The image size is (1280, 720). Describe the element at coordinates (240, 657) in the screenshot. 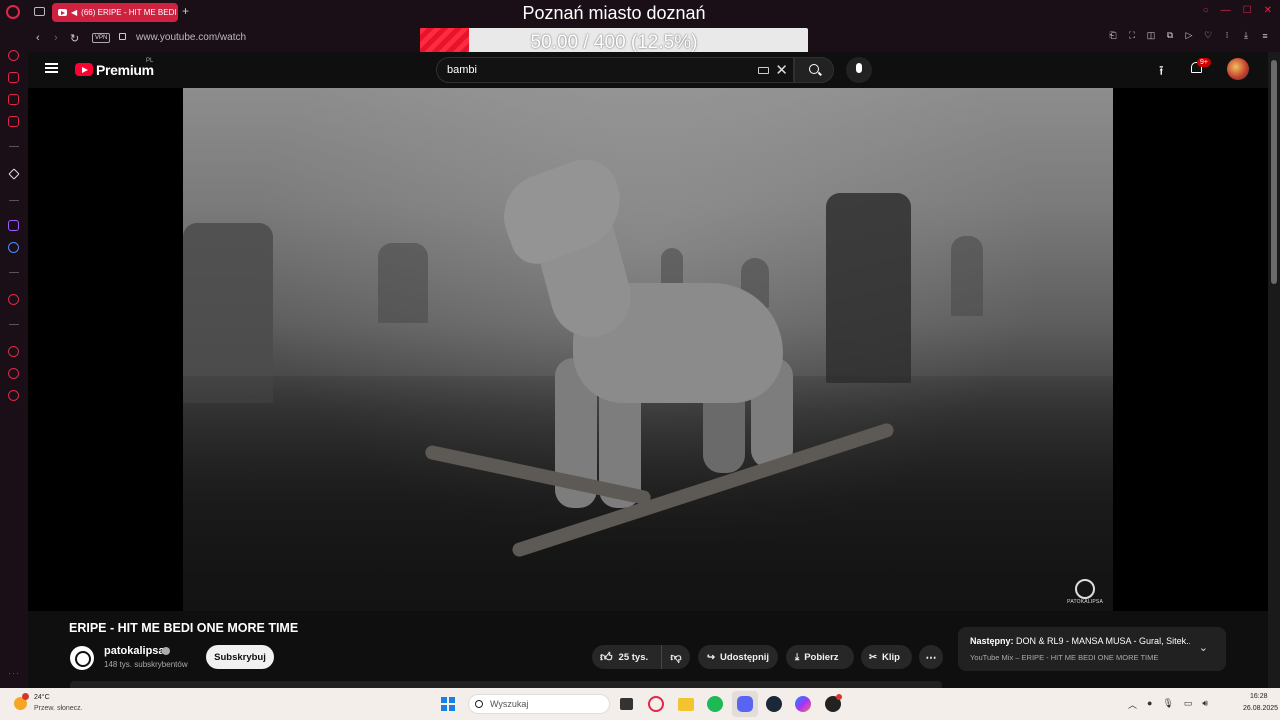

I see `subscribe-button: Subskrybuj` at that location.